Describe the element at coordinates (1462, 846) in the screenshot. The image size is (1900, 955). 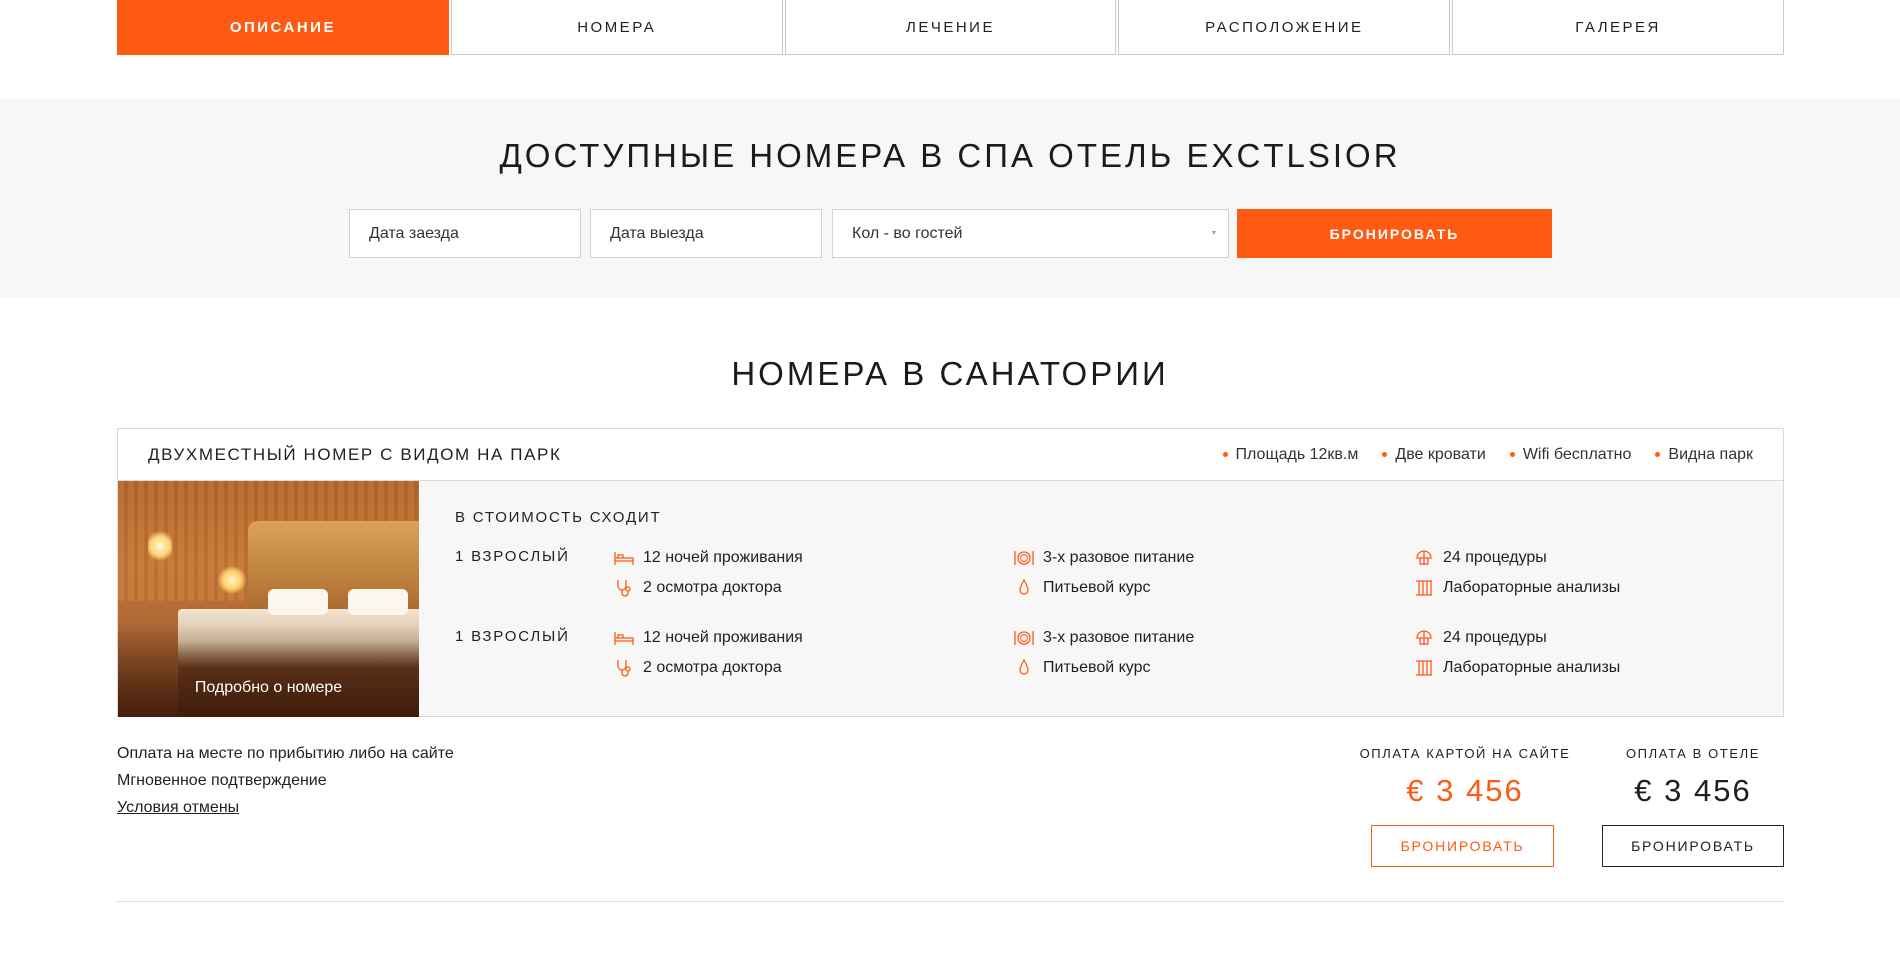
I see `book-card-button: БРОНИРОВАТЬ` at that location.